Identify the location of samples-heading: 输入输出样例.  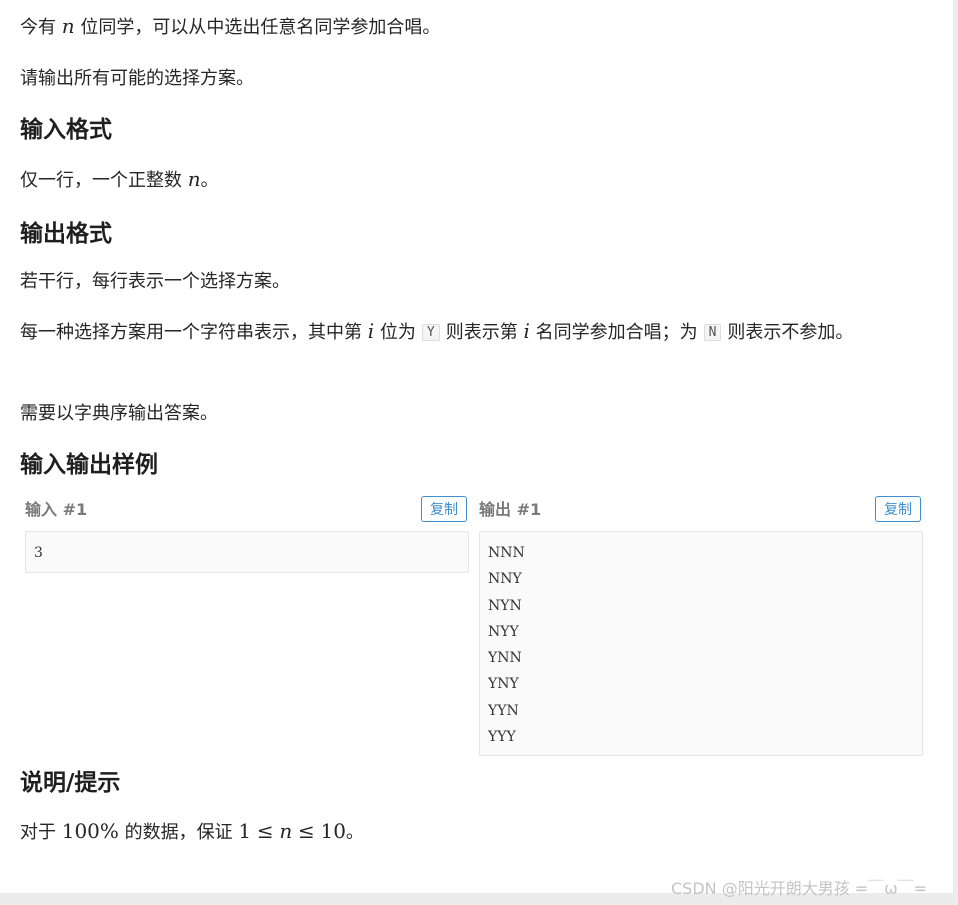
(89, 465).